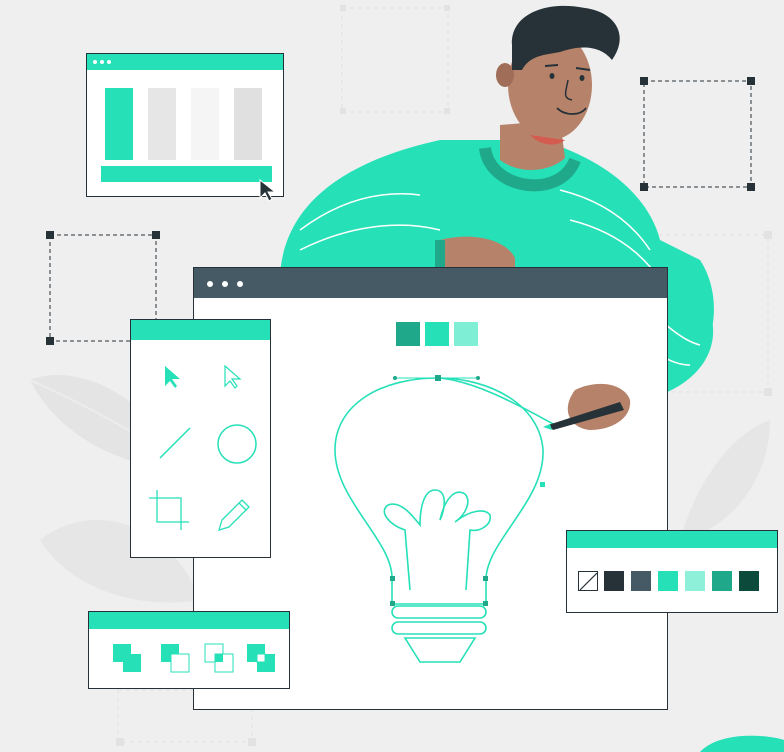 The image size is (784, 752). Describe the element at coordinates (261, 658) in the screenshot. I see `exclude-icon` at that location.